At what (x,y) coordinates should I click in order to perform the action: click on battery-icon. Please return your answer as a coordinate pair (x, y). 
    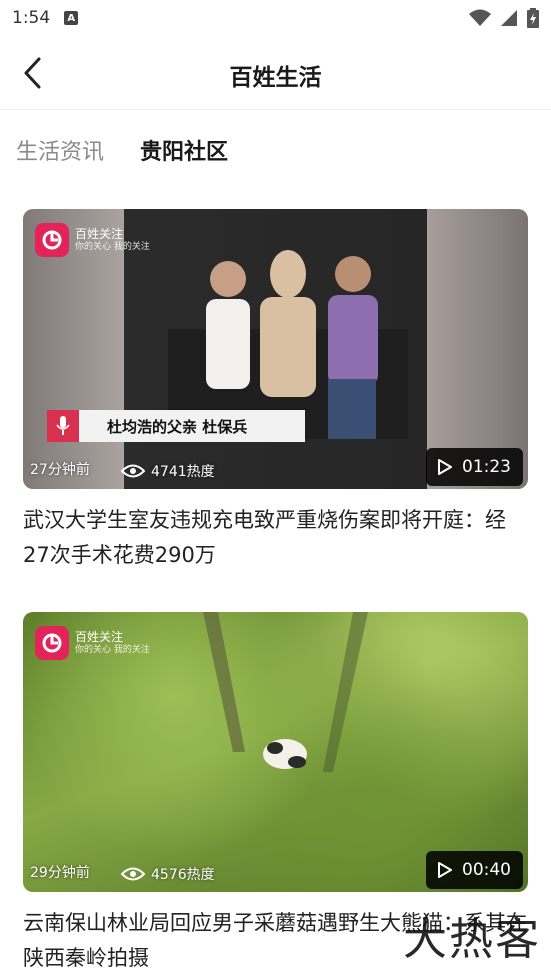
    Looking at the image, I should click on (533, 18).